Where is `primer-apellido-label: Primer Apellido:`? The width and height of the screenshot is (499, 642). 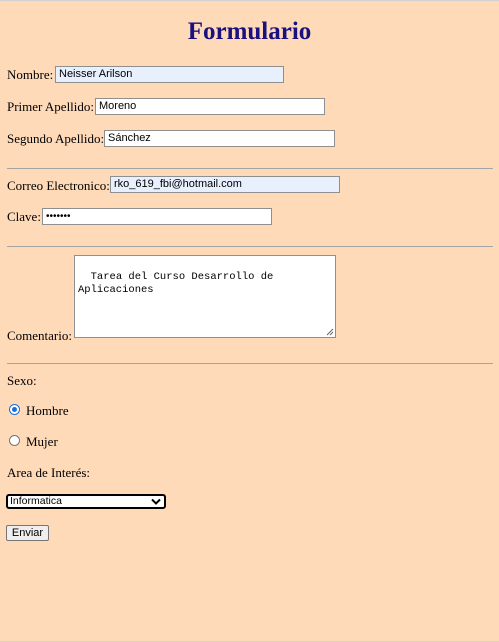 primer-apellido-label: Primer Apellido: is located at coordinates (51, 106).